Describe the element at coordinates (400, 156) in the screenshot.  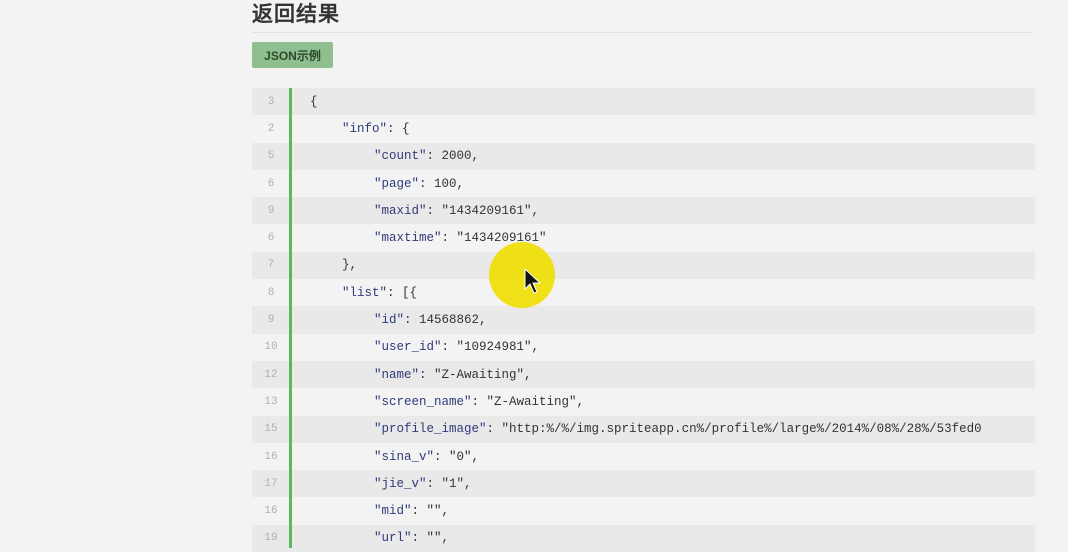
I see `json-key: "count"` at that location.